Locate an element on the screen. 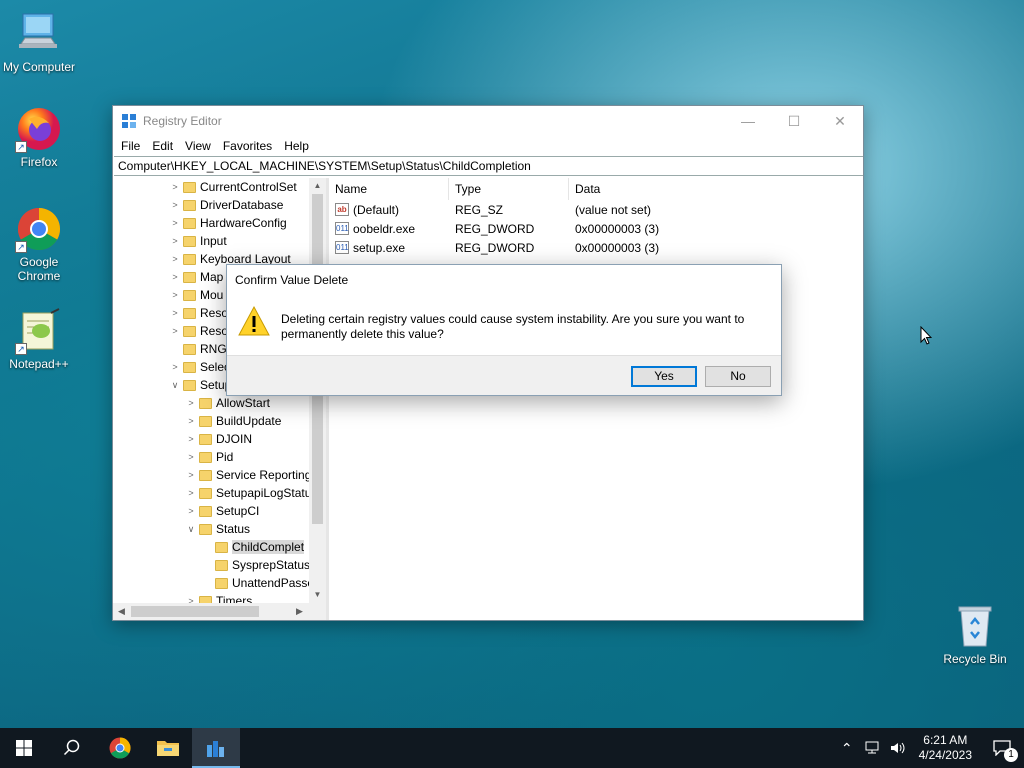  taskbar-chrome is located at coordinates (120, 748).